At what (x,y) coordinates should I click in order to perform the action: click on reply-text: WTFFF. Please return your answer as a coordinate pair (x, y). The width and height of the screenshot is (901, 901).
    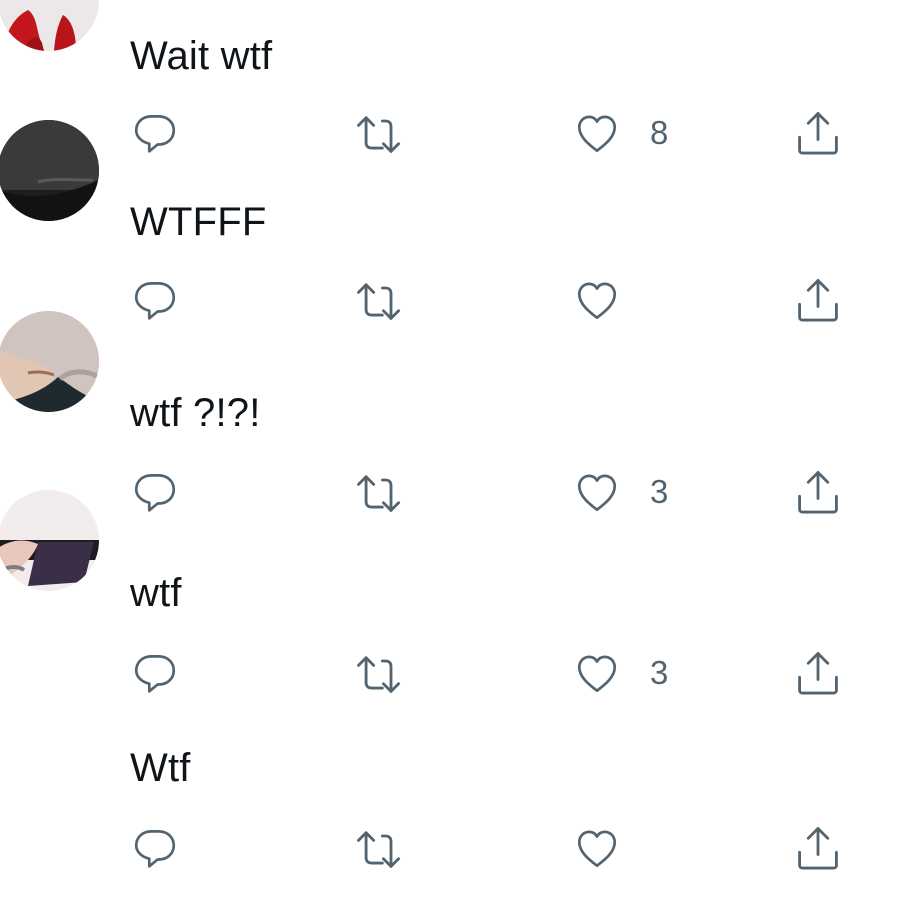
    Looking at the image, I should click on (198, 222).